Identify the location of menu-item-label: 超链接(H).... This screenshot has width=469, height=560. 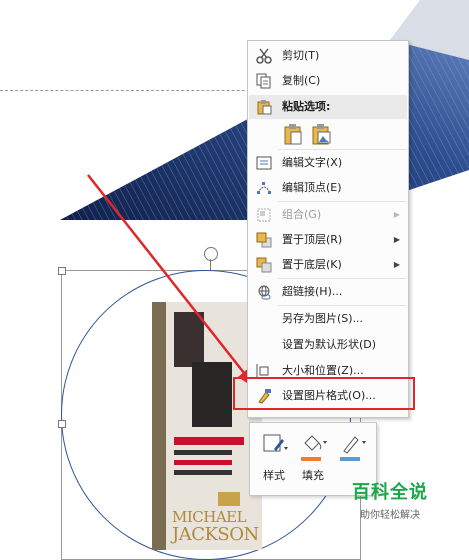
(312, 291).